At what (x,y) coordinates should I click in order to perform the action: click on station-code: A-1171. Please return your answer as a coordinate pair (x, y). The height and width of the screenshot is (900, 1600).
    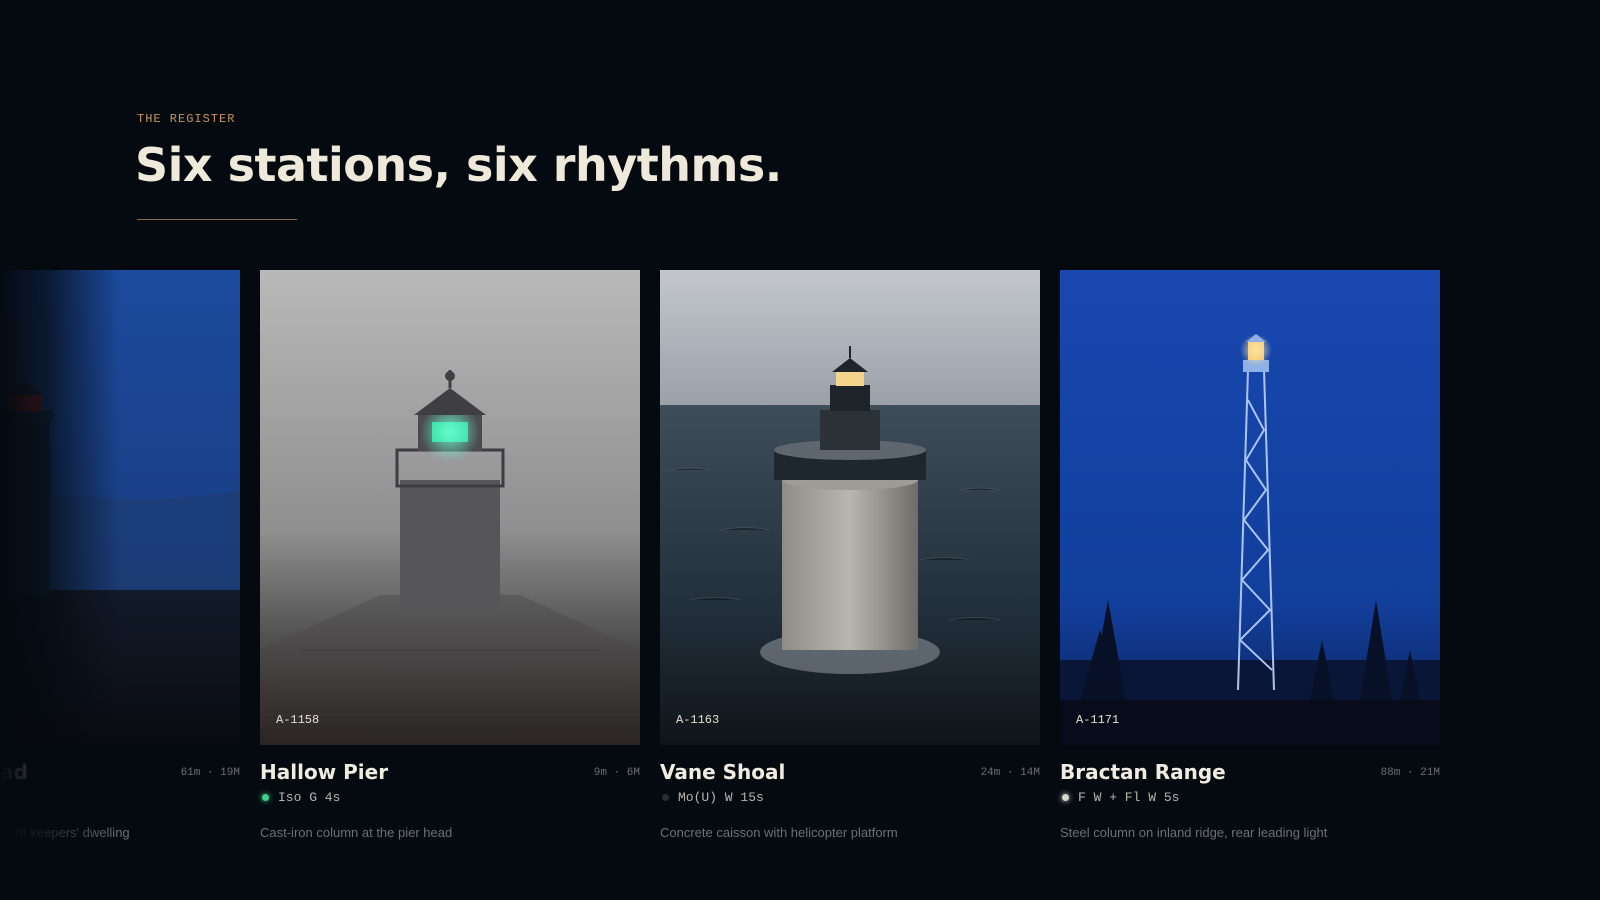
    Looking at the image, I should click on (1098, 720).